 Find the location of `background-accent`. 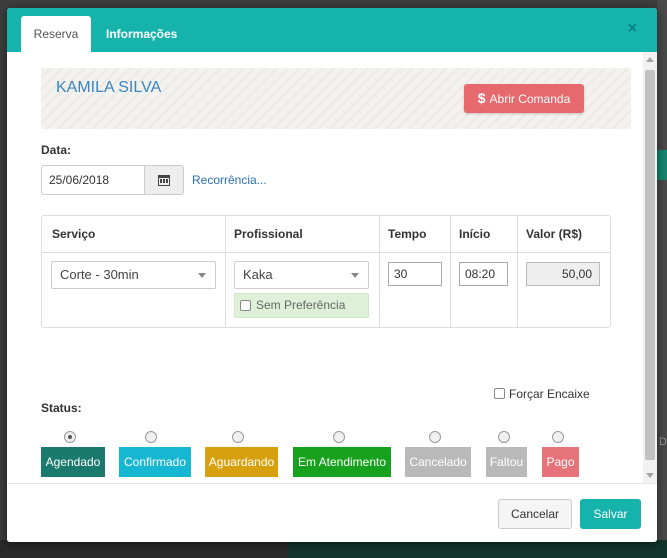

background-accent is located at coordinates (662, 165).